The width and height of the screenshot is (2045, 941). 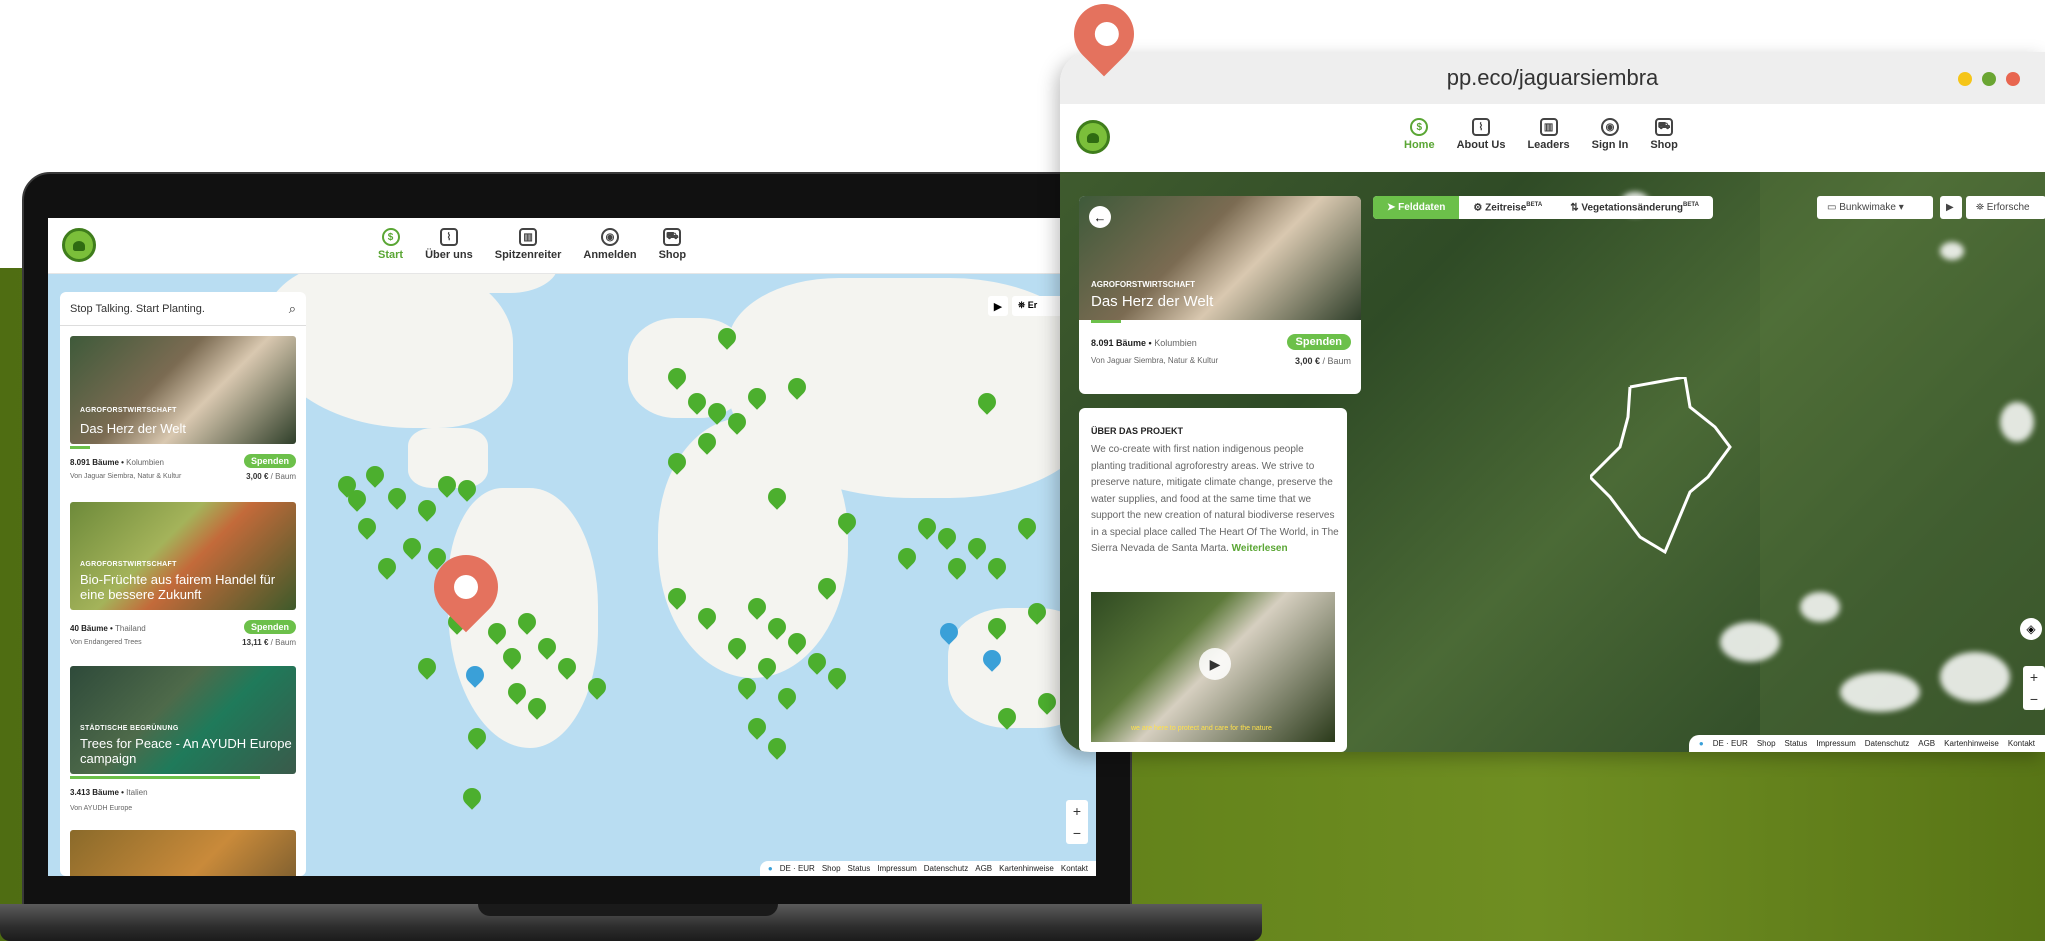 I want to click on donate-icon: $, so click(x=1419, y=127).